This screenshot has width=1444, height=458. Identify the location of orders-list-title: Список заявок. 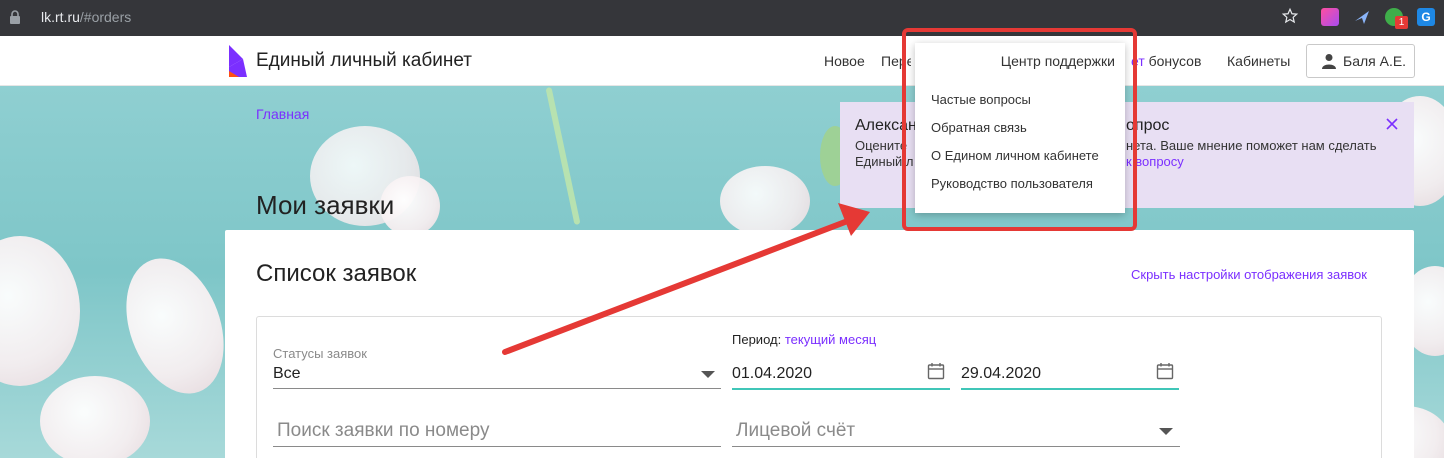
(336, 273).